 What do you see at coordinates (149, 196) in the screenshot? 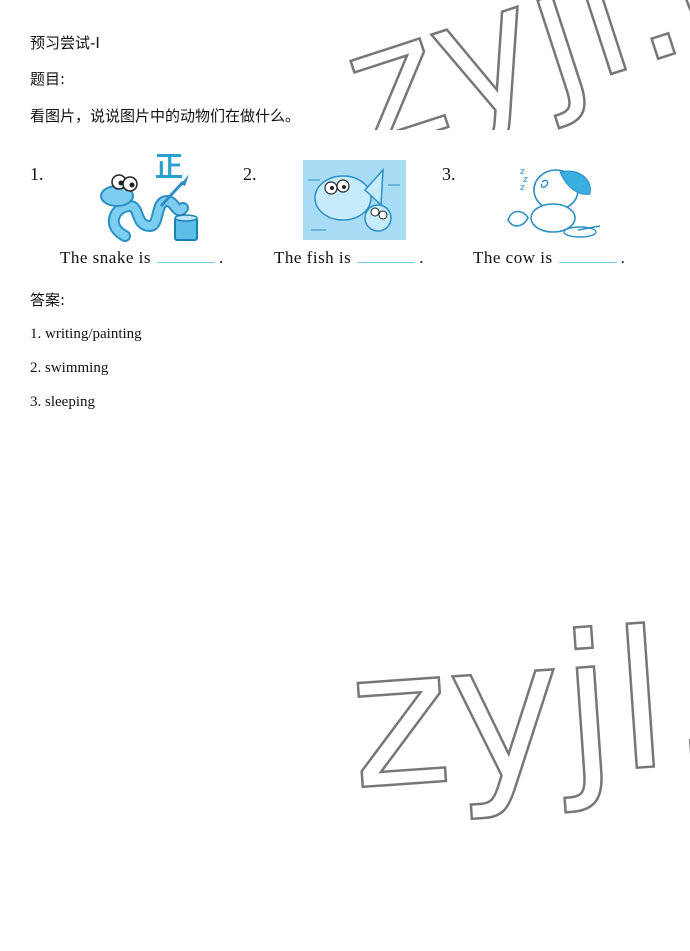
I see `snake-painting-illustration: 正` at bounding box center [149, 196].